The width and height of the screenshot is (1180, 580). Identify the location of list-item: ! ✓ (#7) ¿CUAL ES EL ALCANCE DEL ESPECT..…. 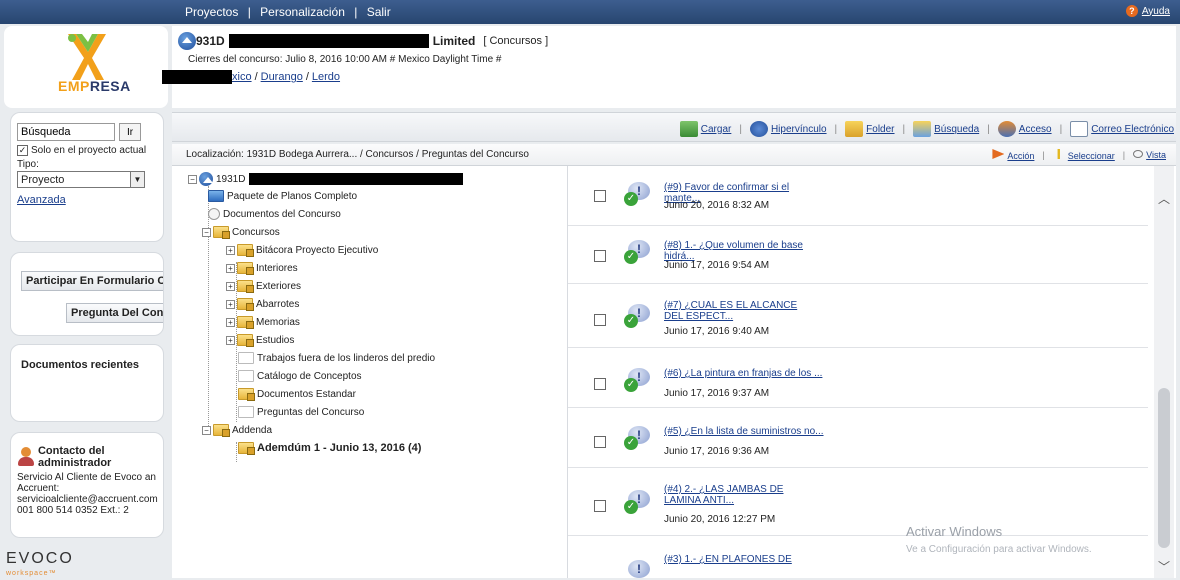
(858, 316).